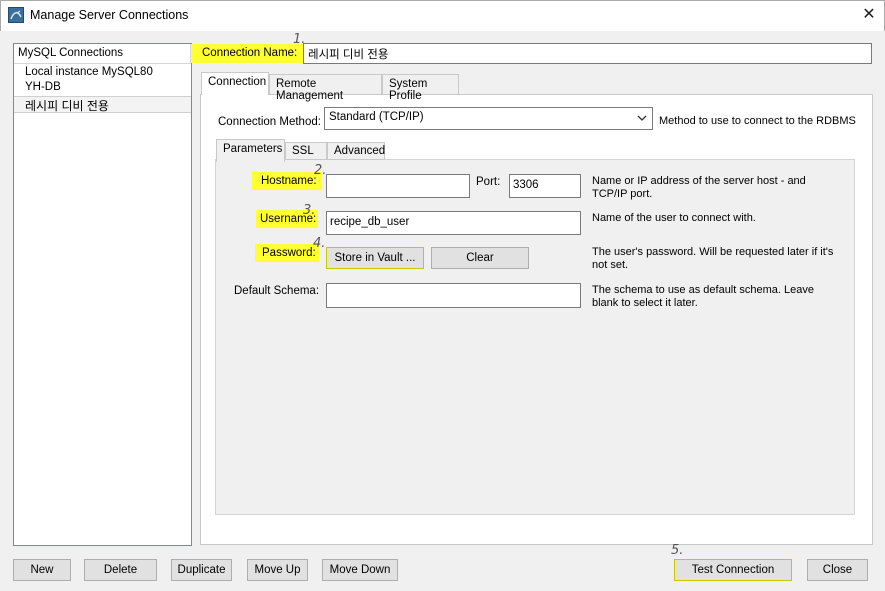 The image size is (885, 591). What do you see at coordinates (757, 121) in the screenshot?
I see `connection-method-description: Method to use to connect to the RDBMS` at bounding box center [757, 121].